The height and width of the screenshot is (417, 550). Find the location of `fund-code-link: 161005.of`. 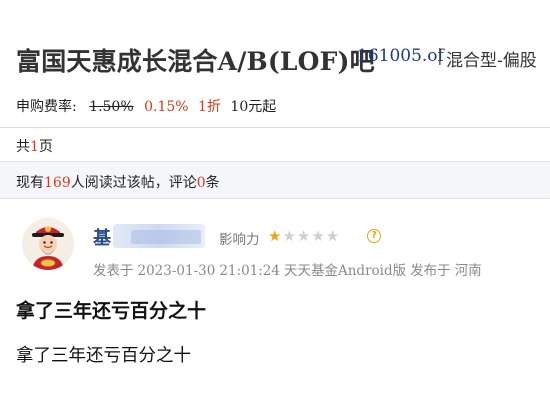

fund-code-link: 161005.of is located at coordinates (400, 56).